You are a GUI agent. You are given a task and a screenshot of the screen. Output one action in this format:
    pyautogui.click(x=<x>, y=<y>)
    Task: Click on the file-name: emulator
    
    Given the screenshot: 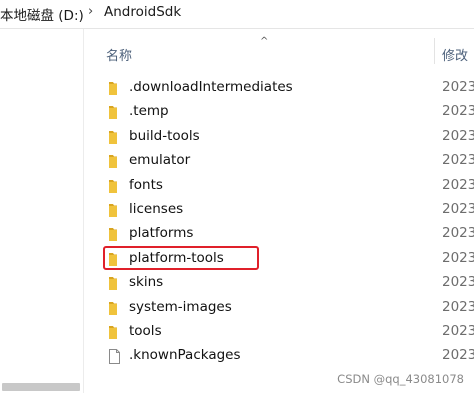 What is the action you would take?
    pyautogui.click(x=160, y=160)
    